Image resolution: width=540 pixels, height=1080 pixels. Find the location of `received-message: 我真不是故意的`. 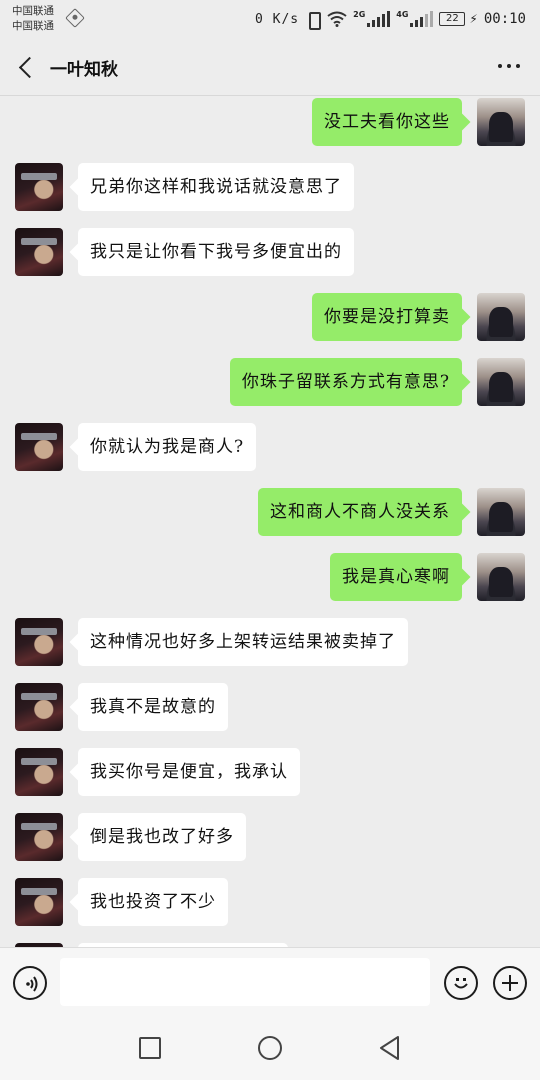

received-message: 我真不是故意的 is located at coordinates (270, 707).